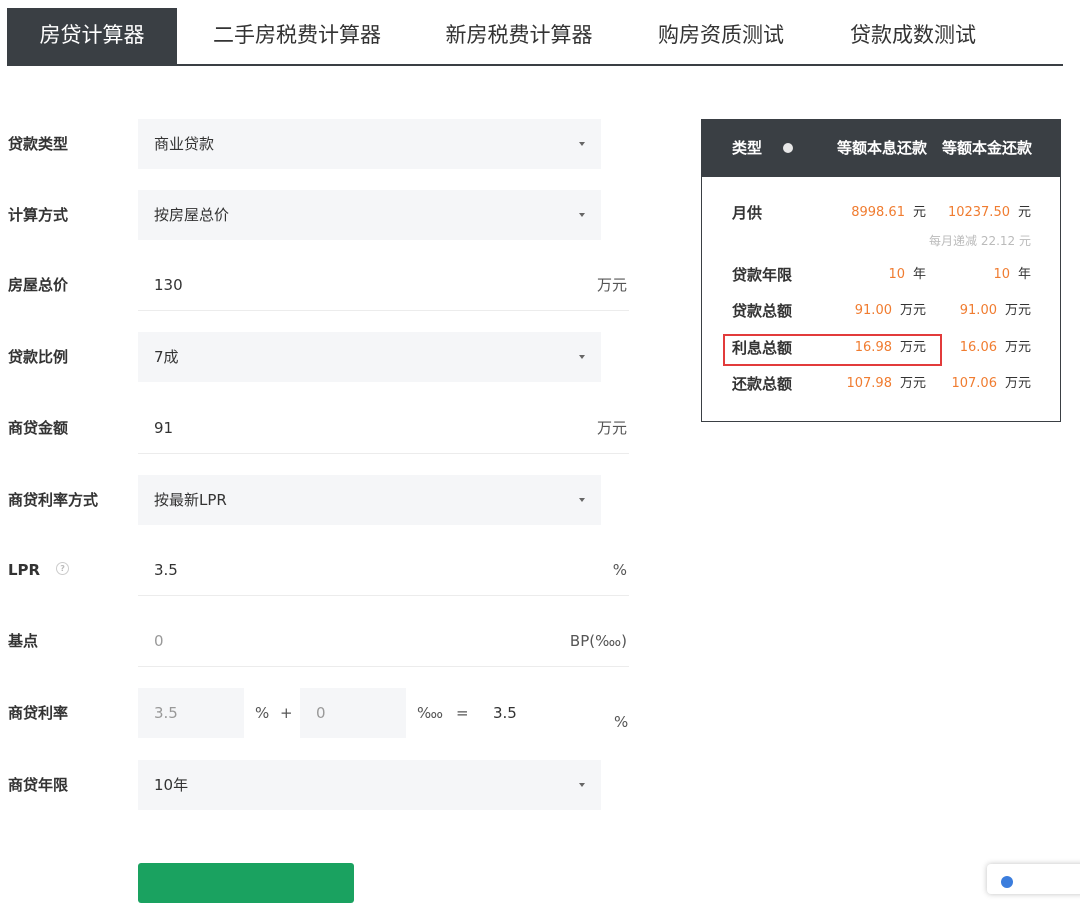 Image resolution: width=1080 pixels, height=903 pixels. I want to click on radio-icon, so click(788, 148).